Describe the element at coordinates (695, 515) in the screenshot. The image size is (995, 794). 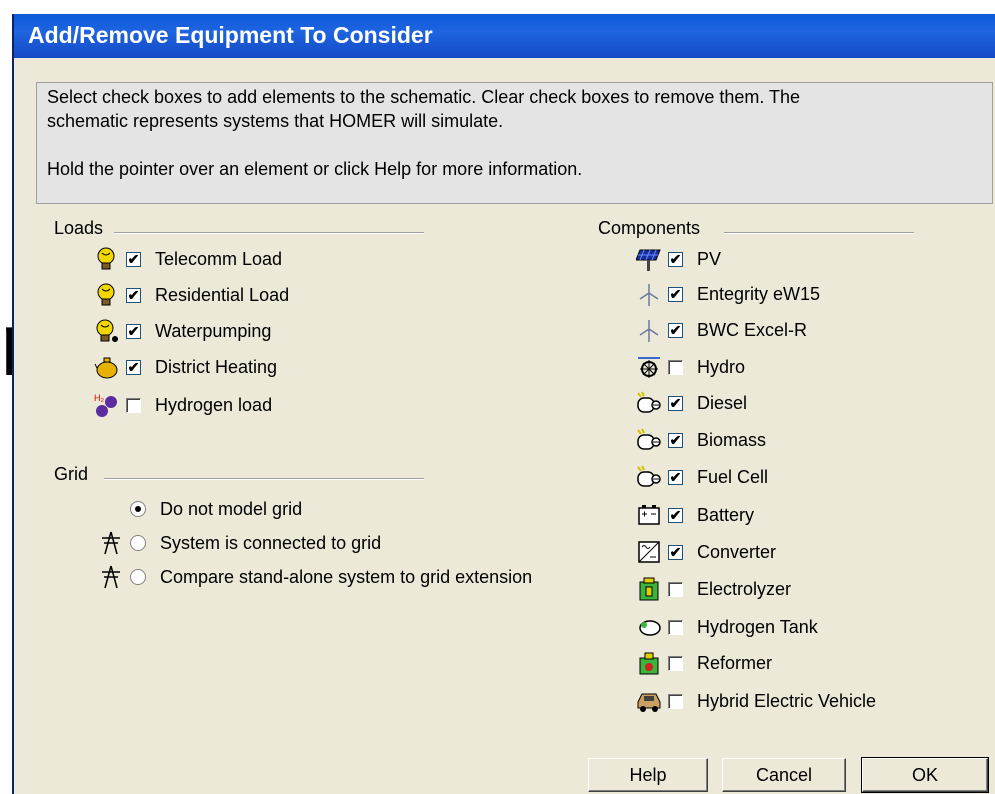
I see `component-row-battery: ✔ Battery` at that location.